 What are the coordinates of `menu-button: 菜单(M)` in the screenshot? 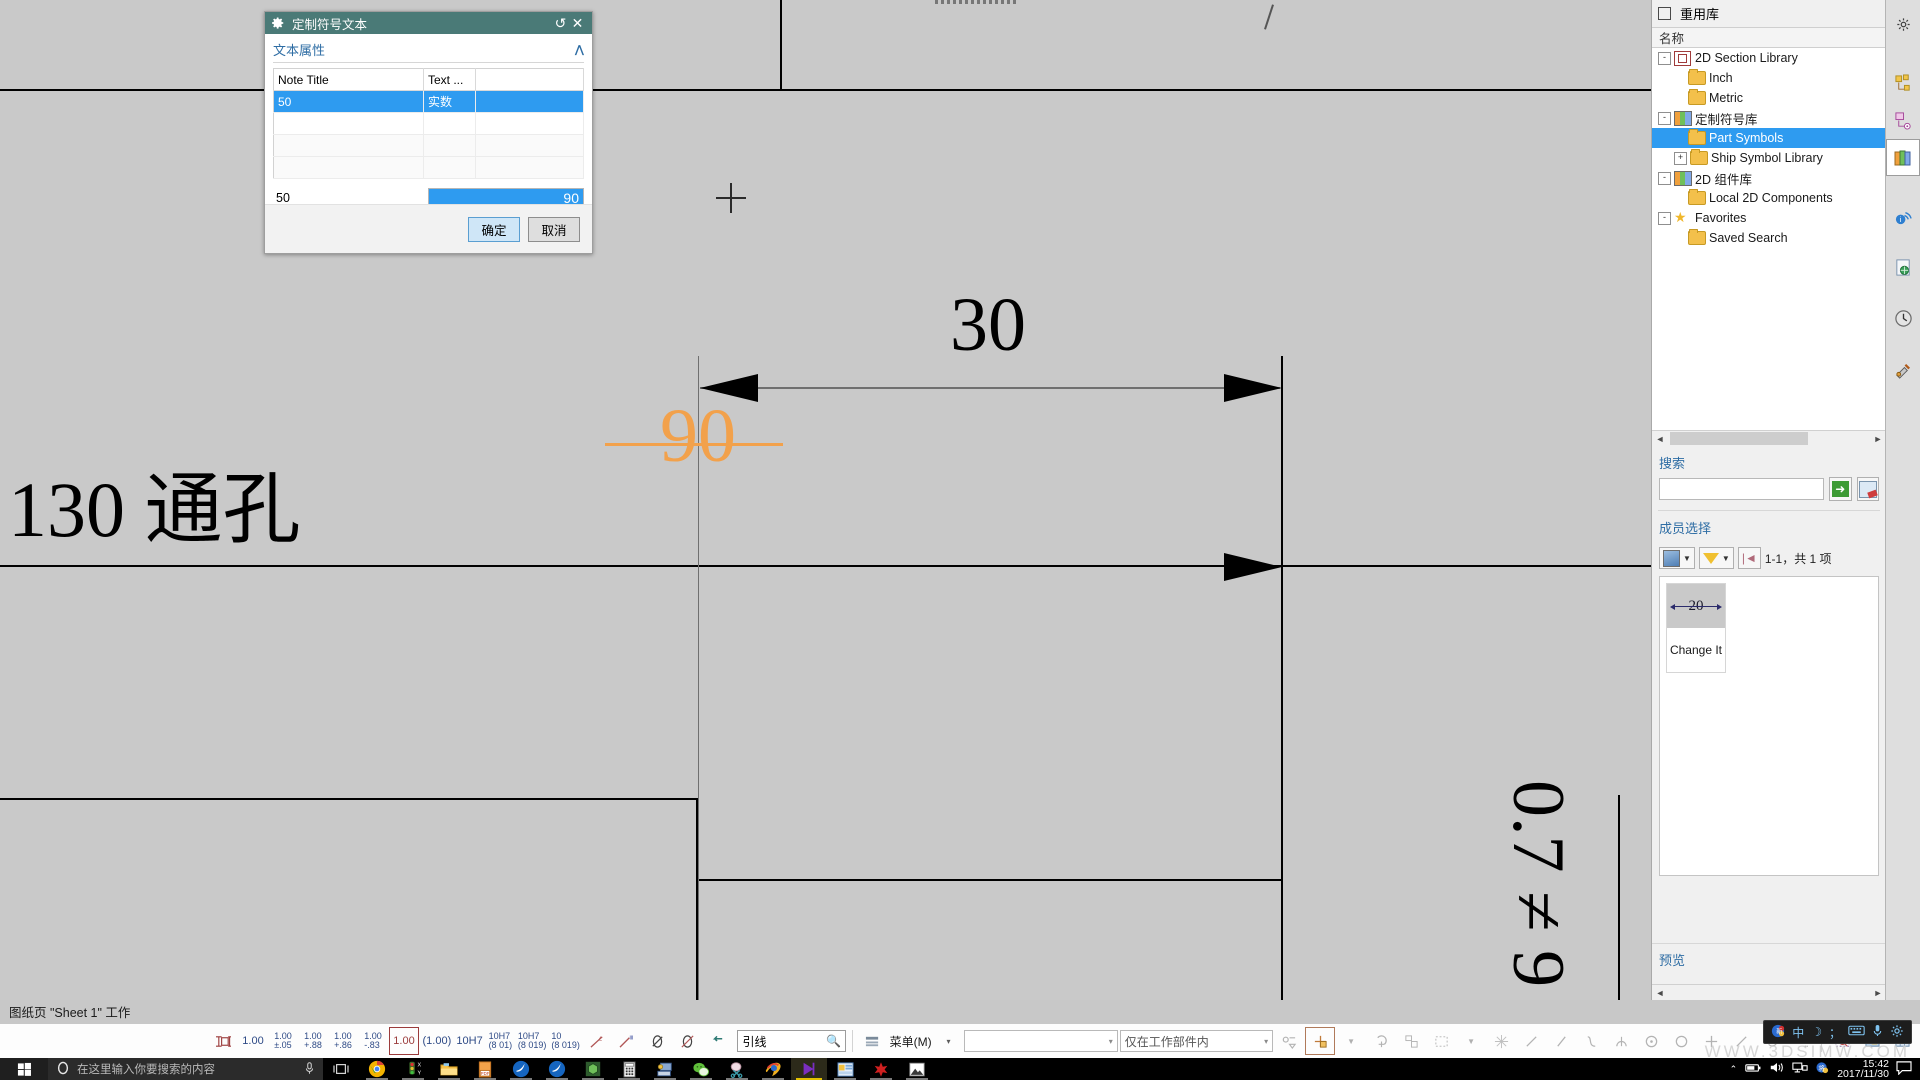 It's located at (911, 1041).